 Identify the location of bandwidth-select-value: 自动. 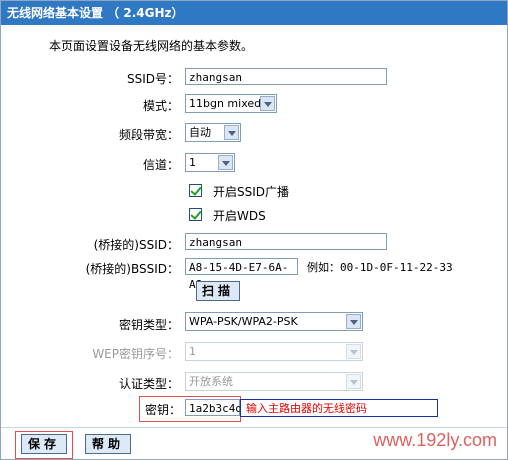
(200, 132).